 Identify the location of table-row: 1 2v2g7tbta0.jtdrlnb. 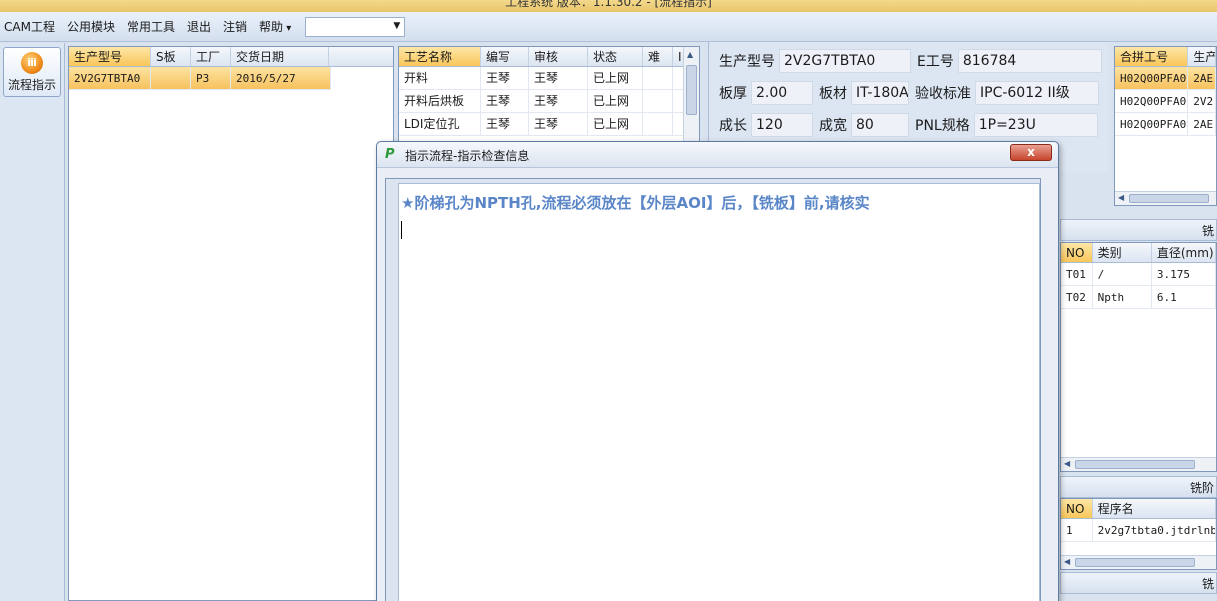
(1138, 530).